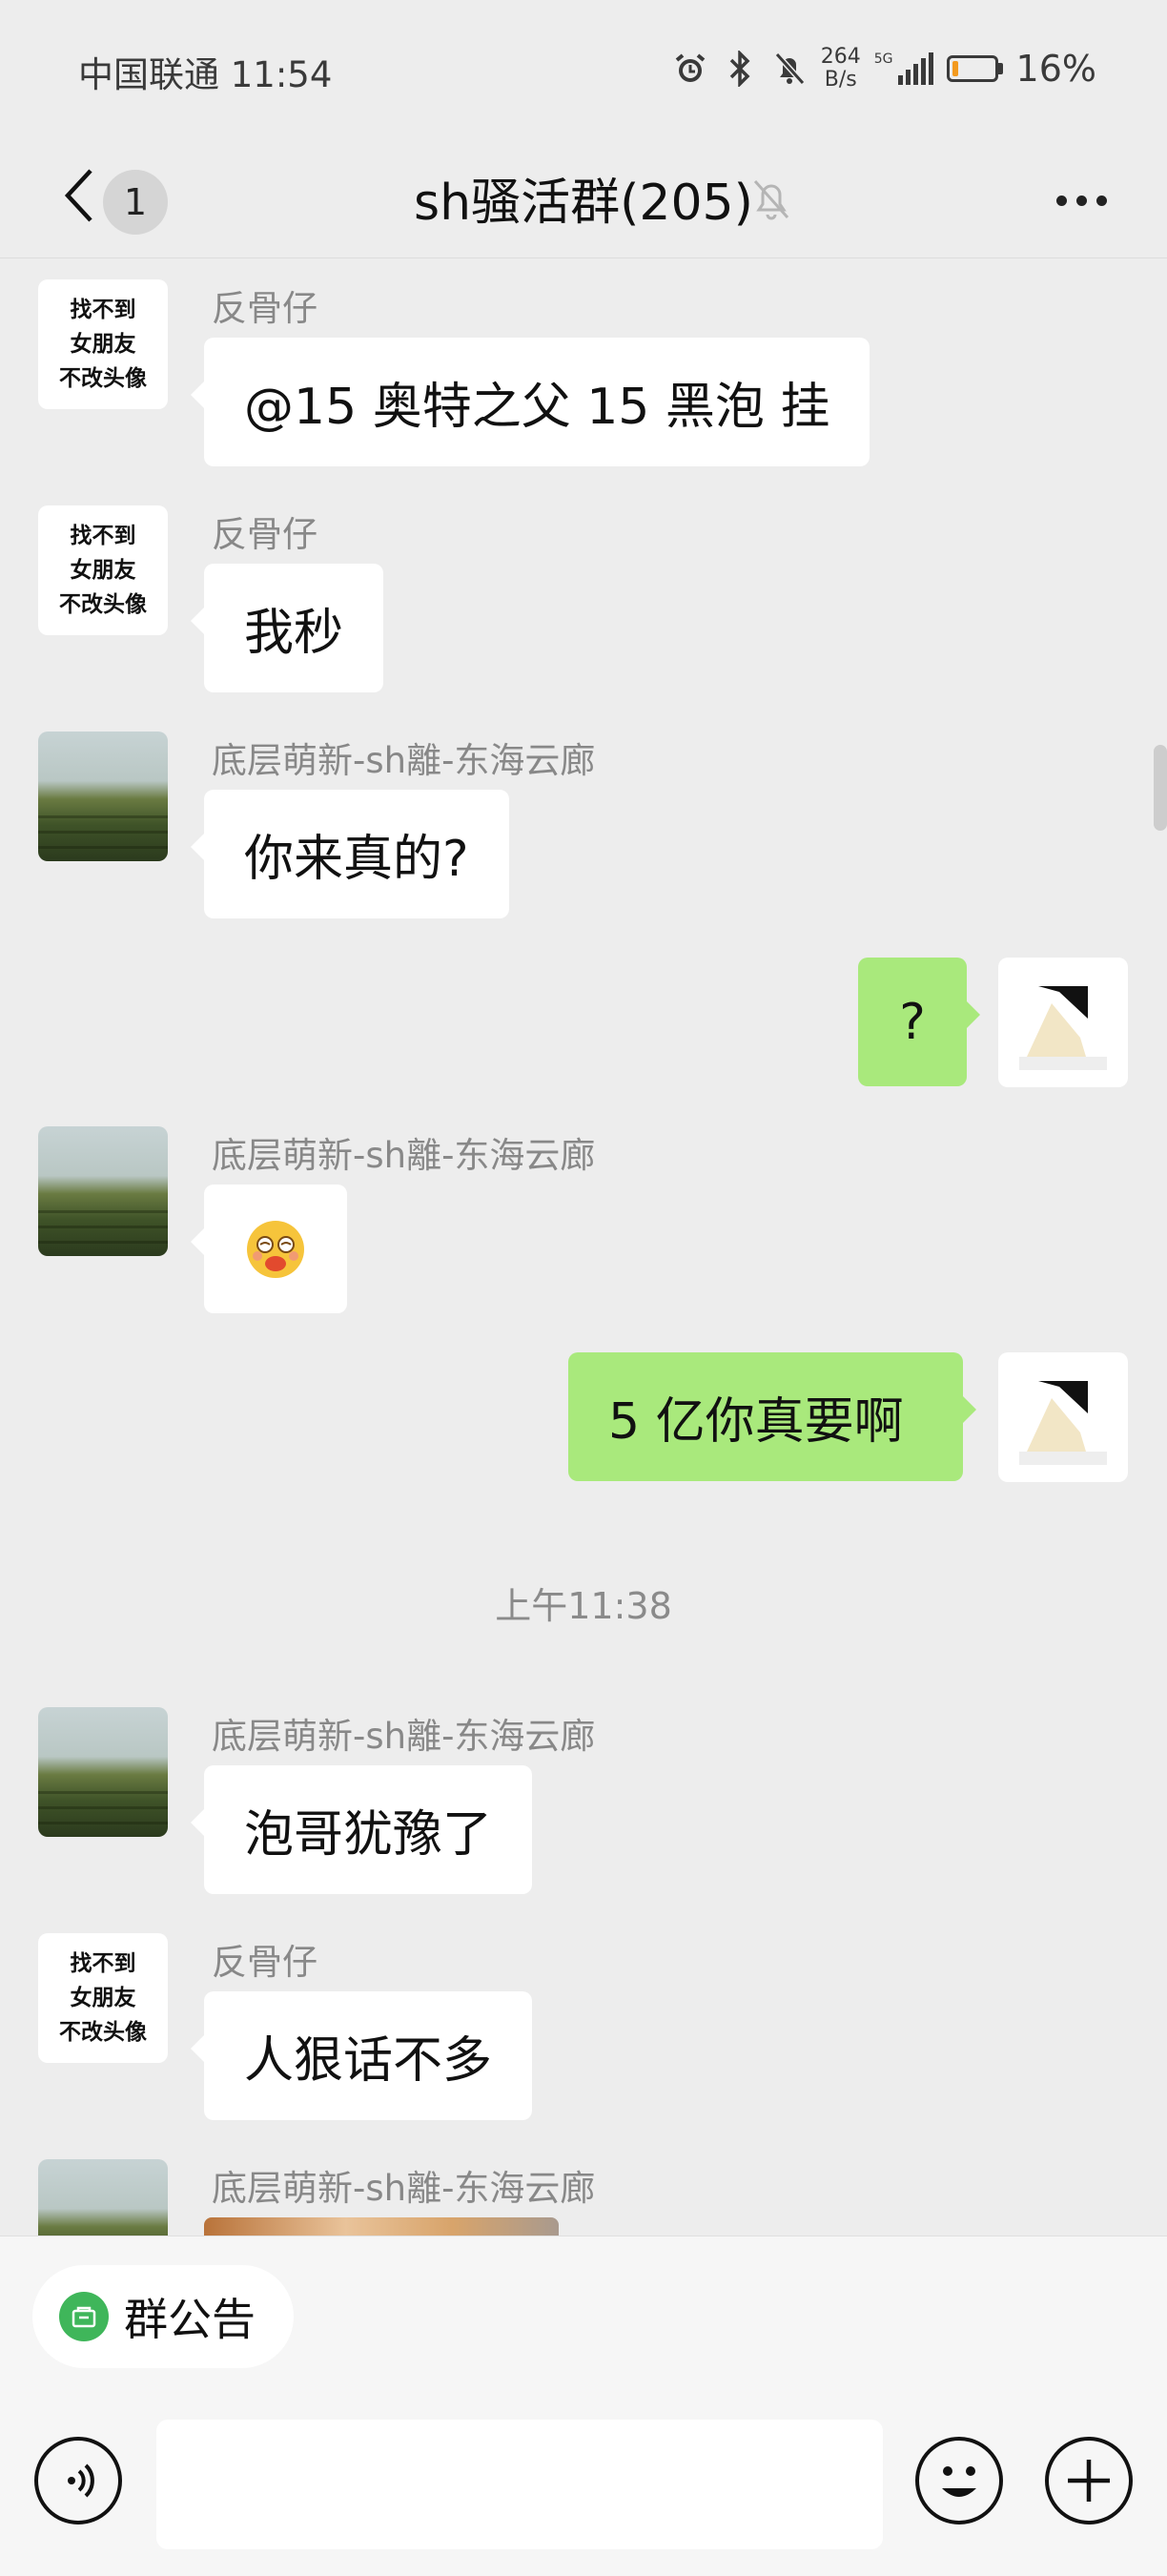 This screenshot has width=1167, height=2576. I want to click on bluetooth-icon, so click(740, 69).